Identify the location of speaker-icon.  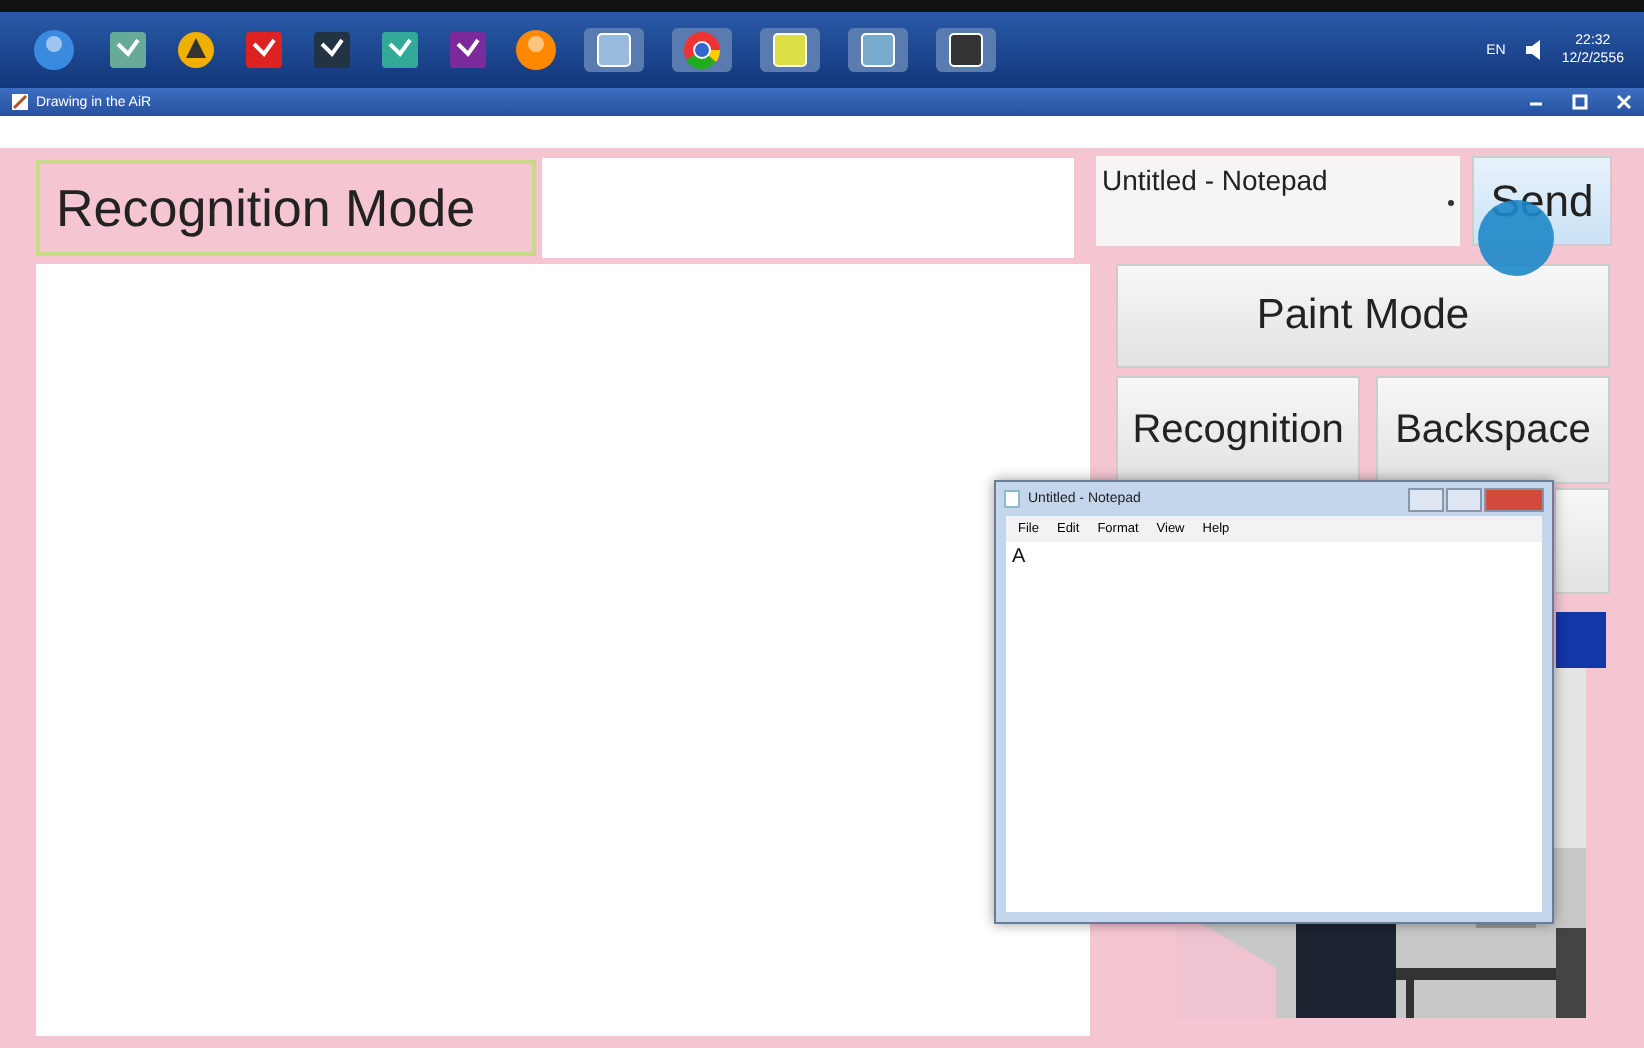
(1533, 50).